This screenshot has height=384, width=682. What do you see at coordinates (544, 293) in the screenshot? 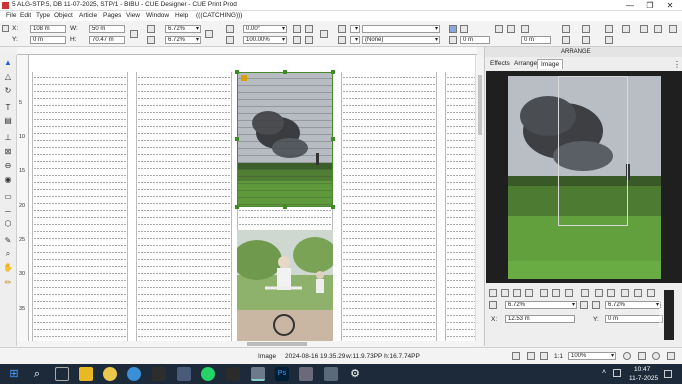
I see `align-top-icon` at bounding box center [544, 293].